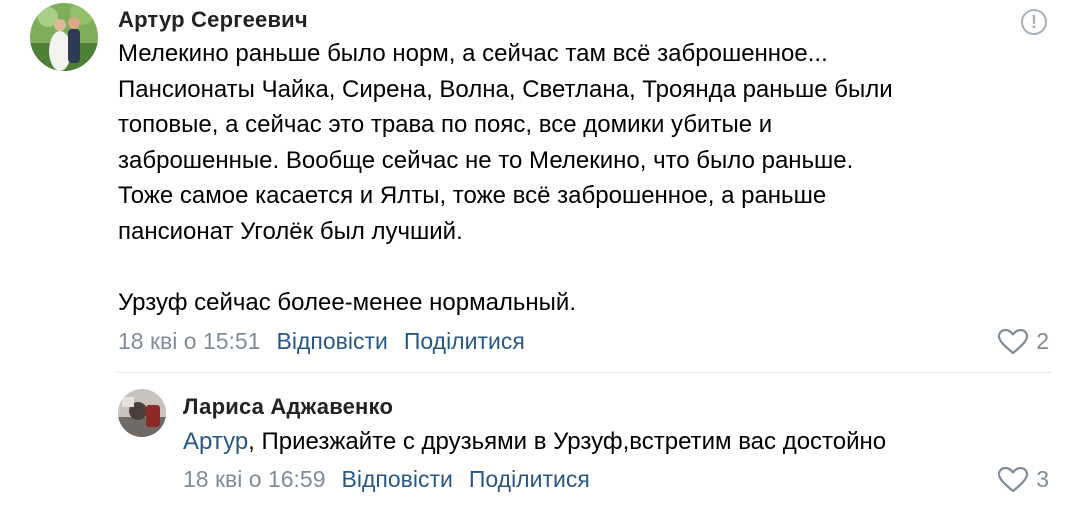 This screenshot has width=1070, height=524. Describe the element at coordinates (189, 341) in the screenshot. I see `timestamp: 18 кві о 15:51` at that location.